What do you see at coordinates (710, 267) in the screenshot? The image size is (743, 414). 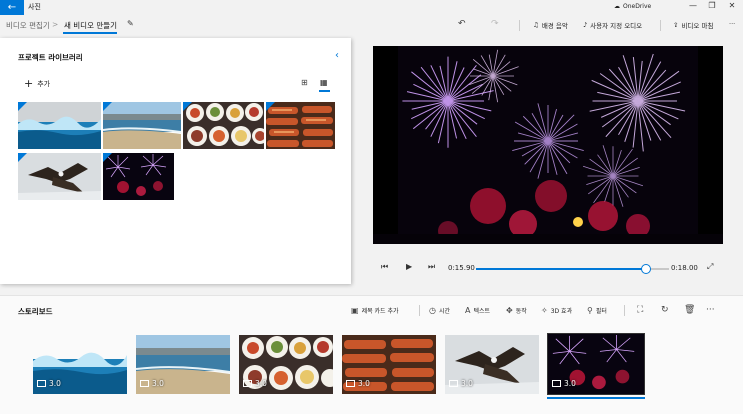 I see `fullscreen-icon: ⤢` at bounding box center [710, 267].